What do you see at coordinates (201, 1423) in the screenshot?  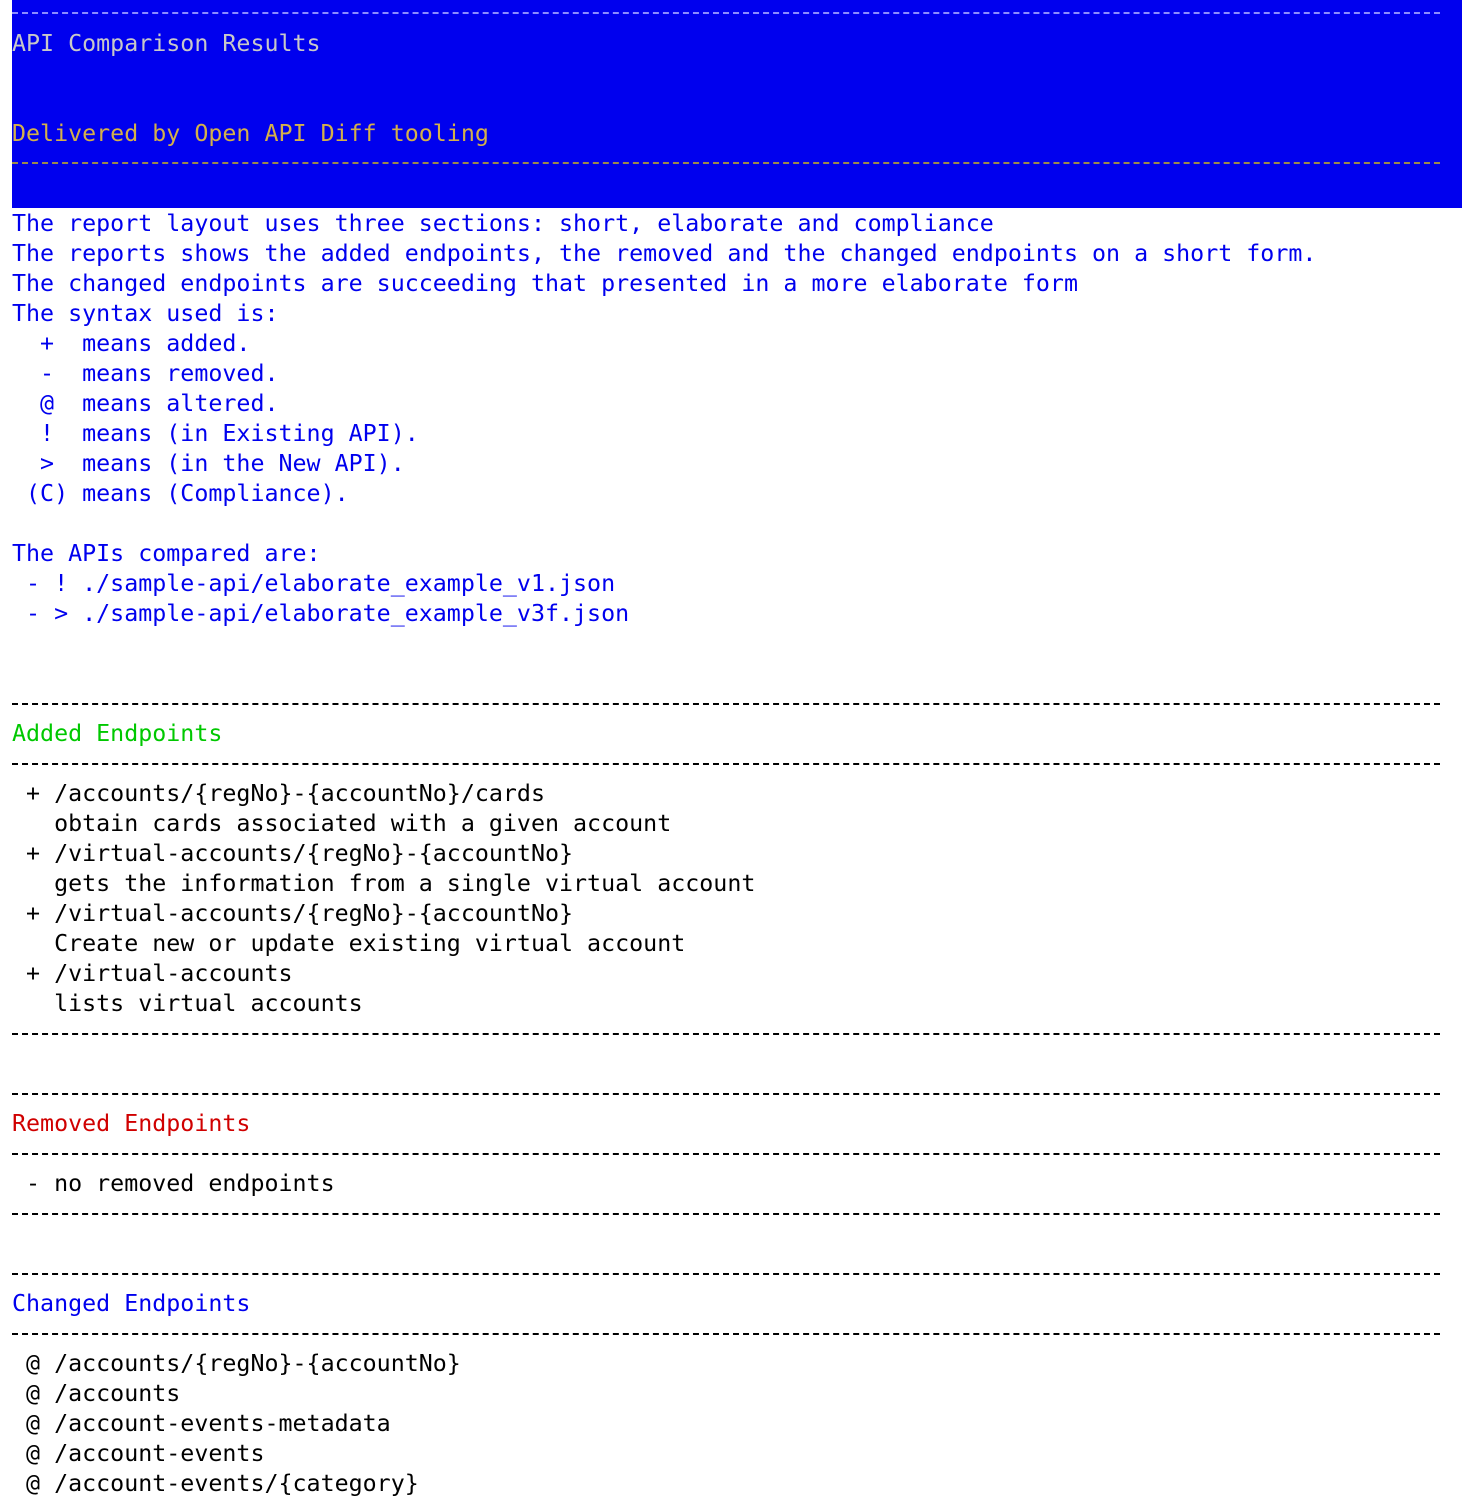 I see `changed-endpoint-path: @ /account-events-metadata` at bounding box center [201, 1423].